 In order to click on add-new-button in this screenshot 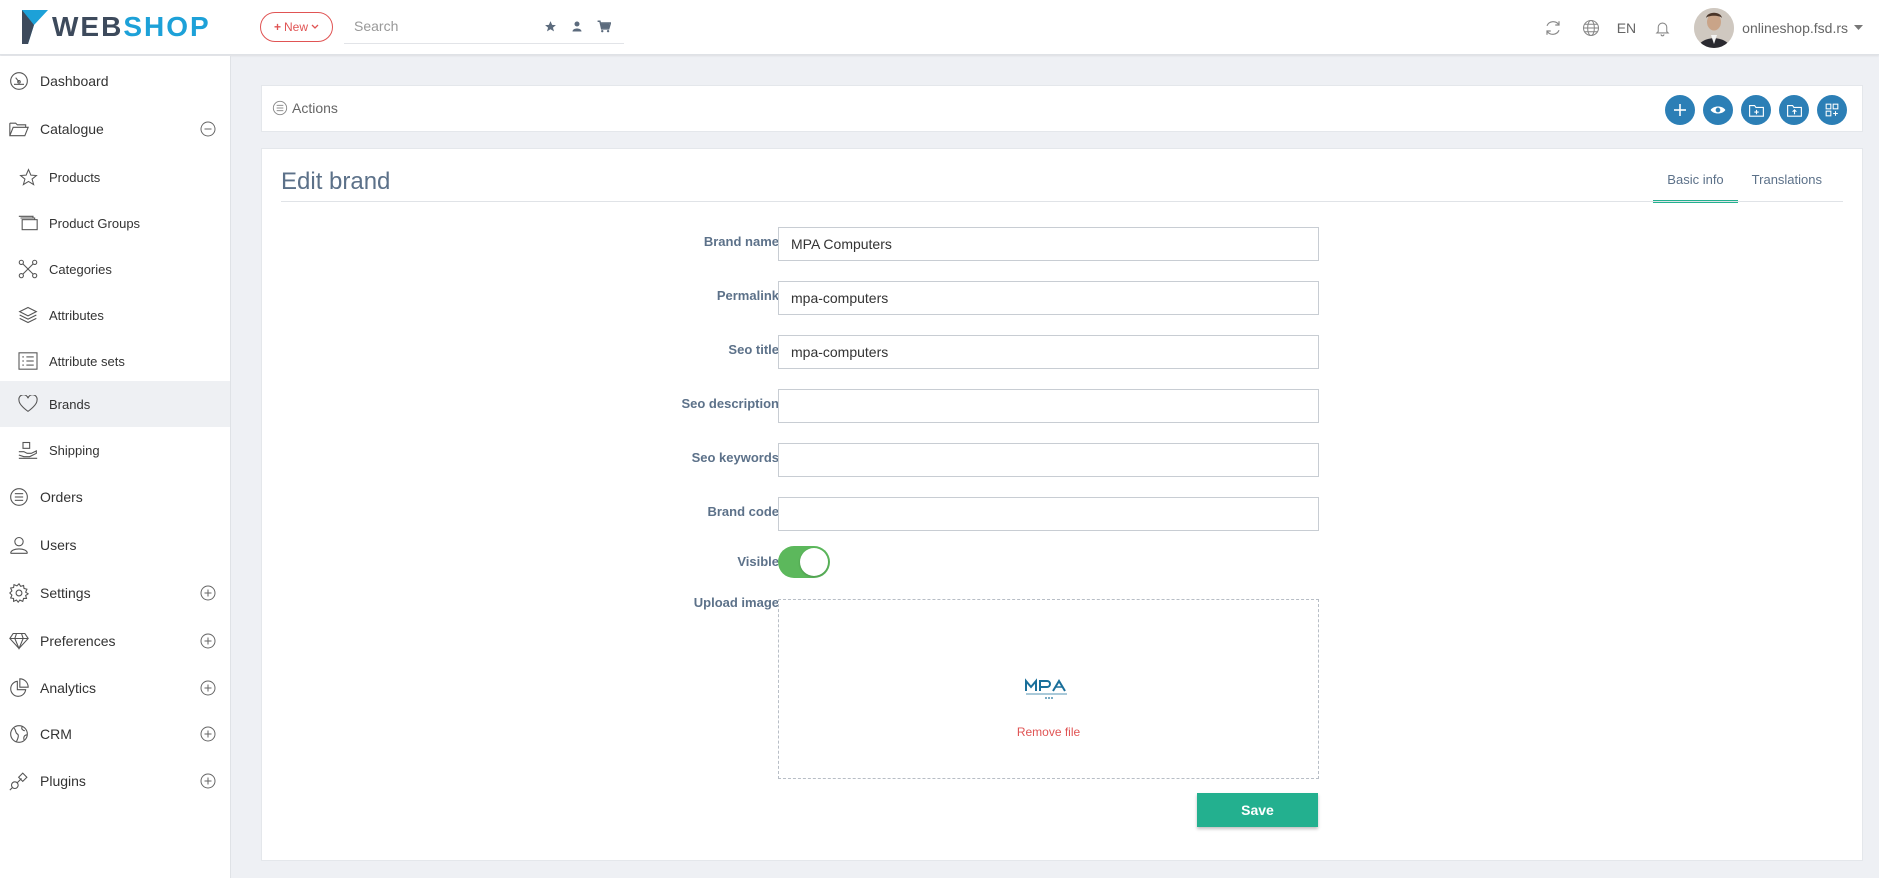, I will do `click(1680, 110)`.